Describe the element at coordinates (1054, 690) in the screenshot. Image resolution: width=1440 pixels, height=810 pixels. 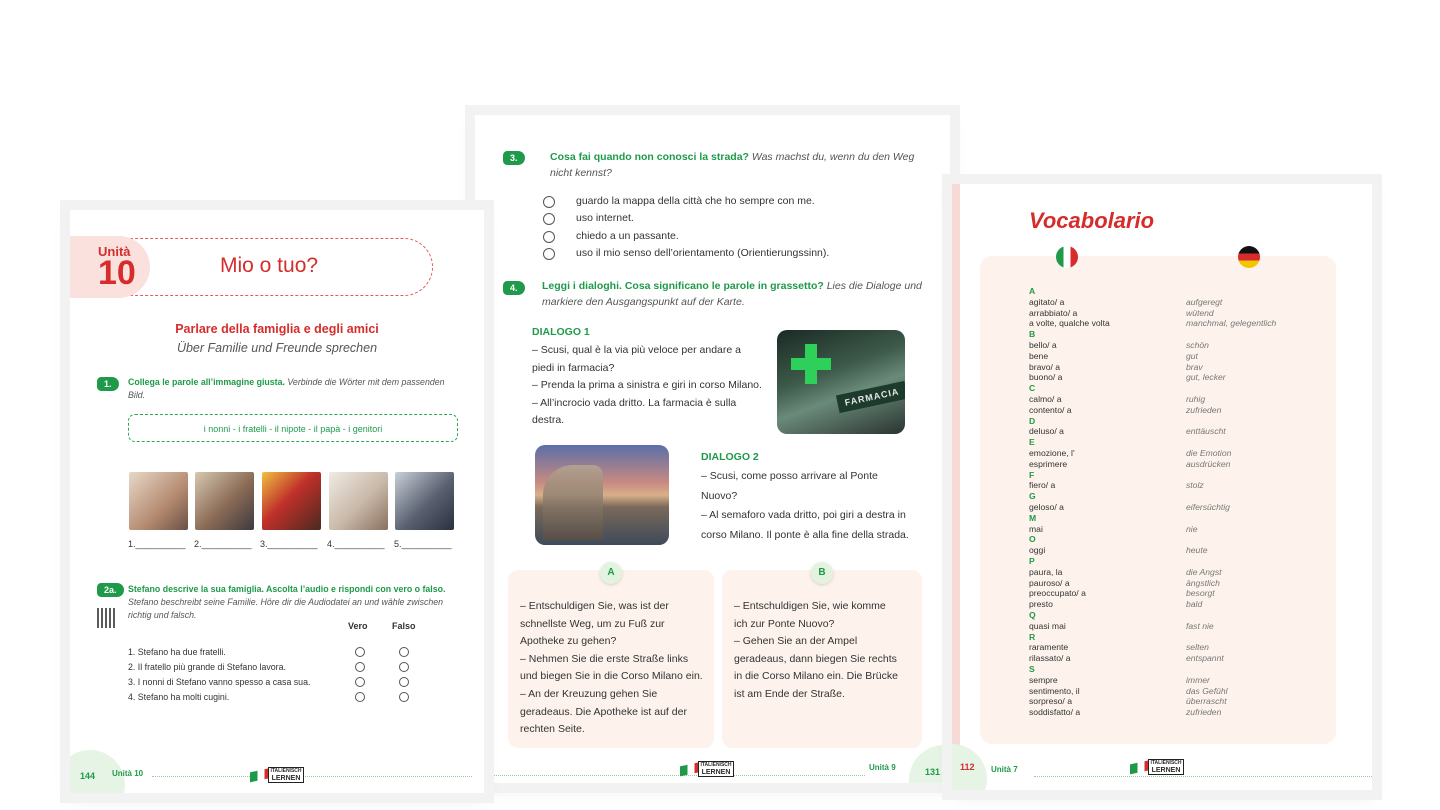
I see `vocabulary-italian: sentimento, il` at that location.